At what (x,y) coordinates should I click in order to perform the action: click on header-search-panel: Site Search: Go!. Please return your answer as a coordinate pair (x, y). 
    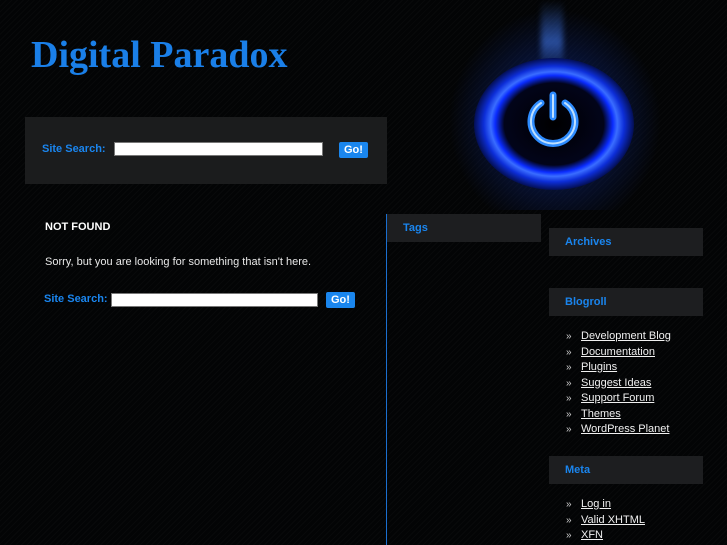
    Looking at the image, I should click on (206, 150).